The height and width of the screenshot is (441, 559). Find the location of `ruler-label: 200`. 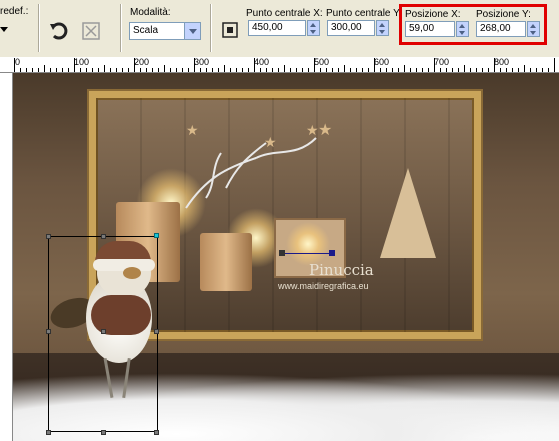

ruler-label: 200 is located at coordinates (142, 62).